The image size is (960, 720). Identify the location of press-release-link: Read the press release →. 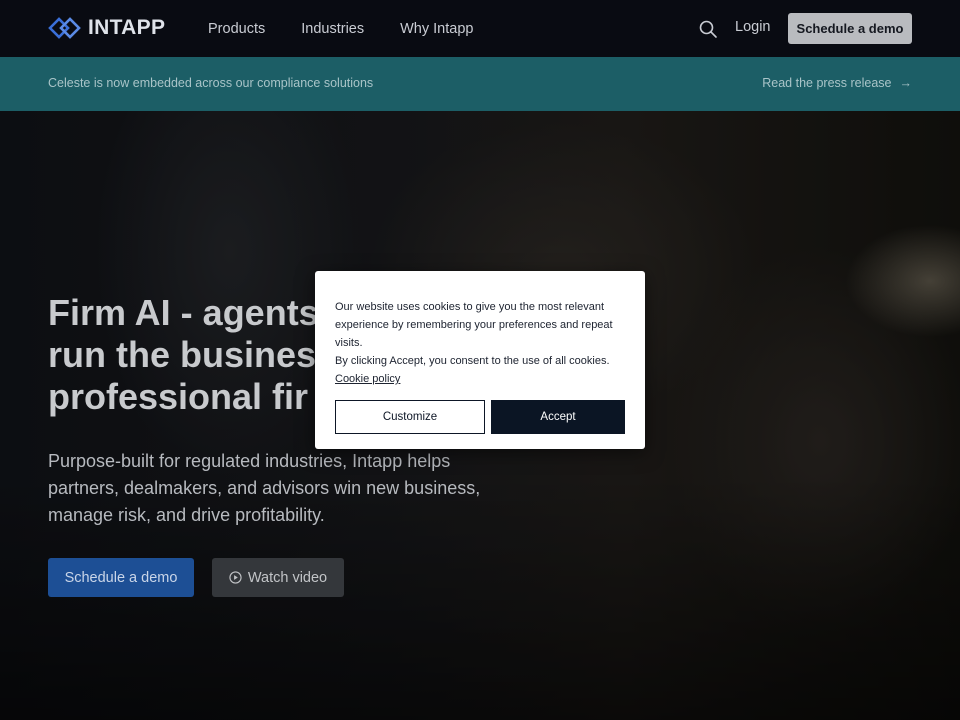
(837, 83).